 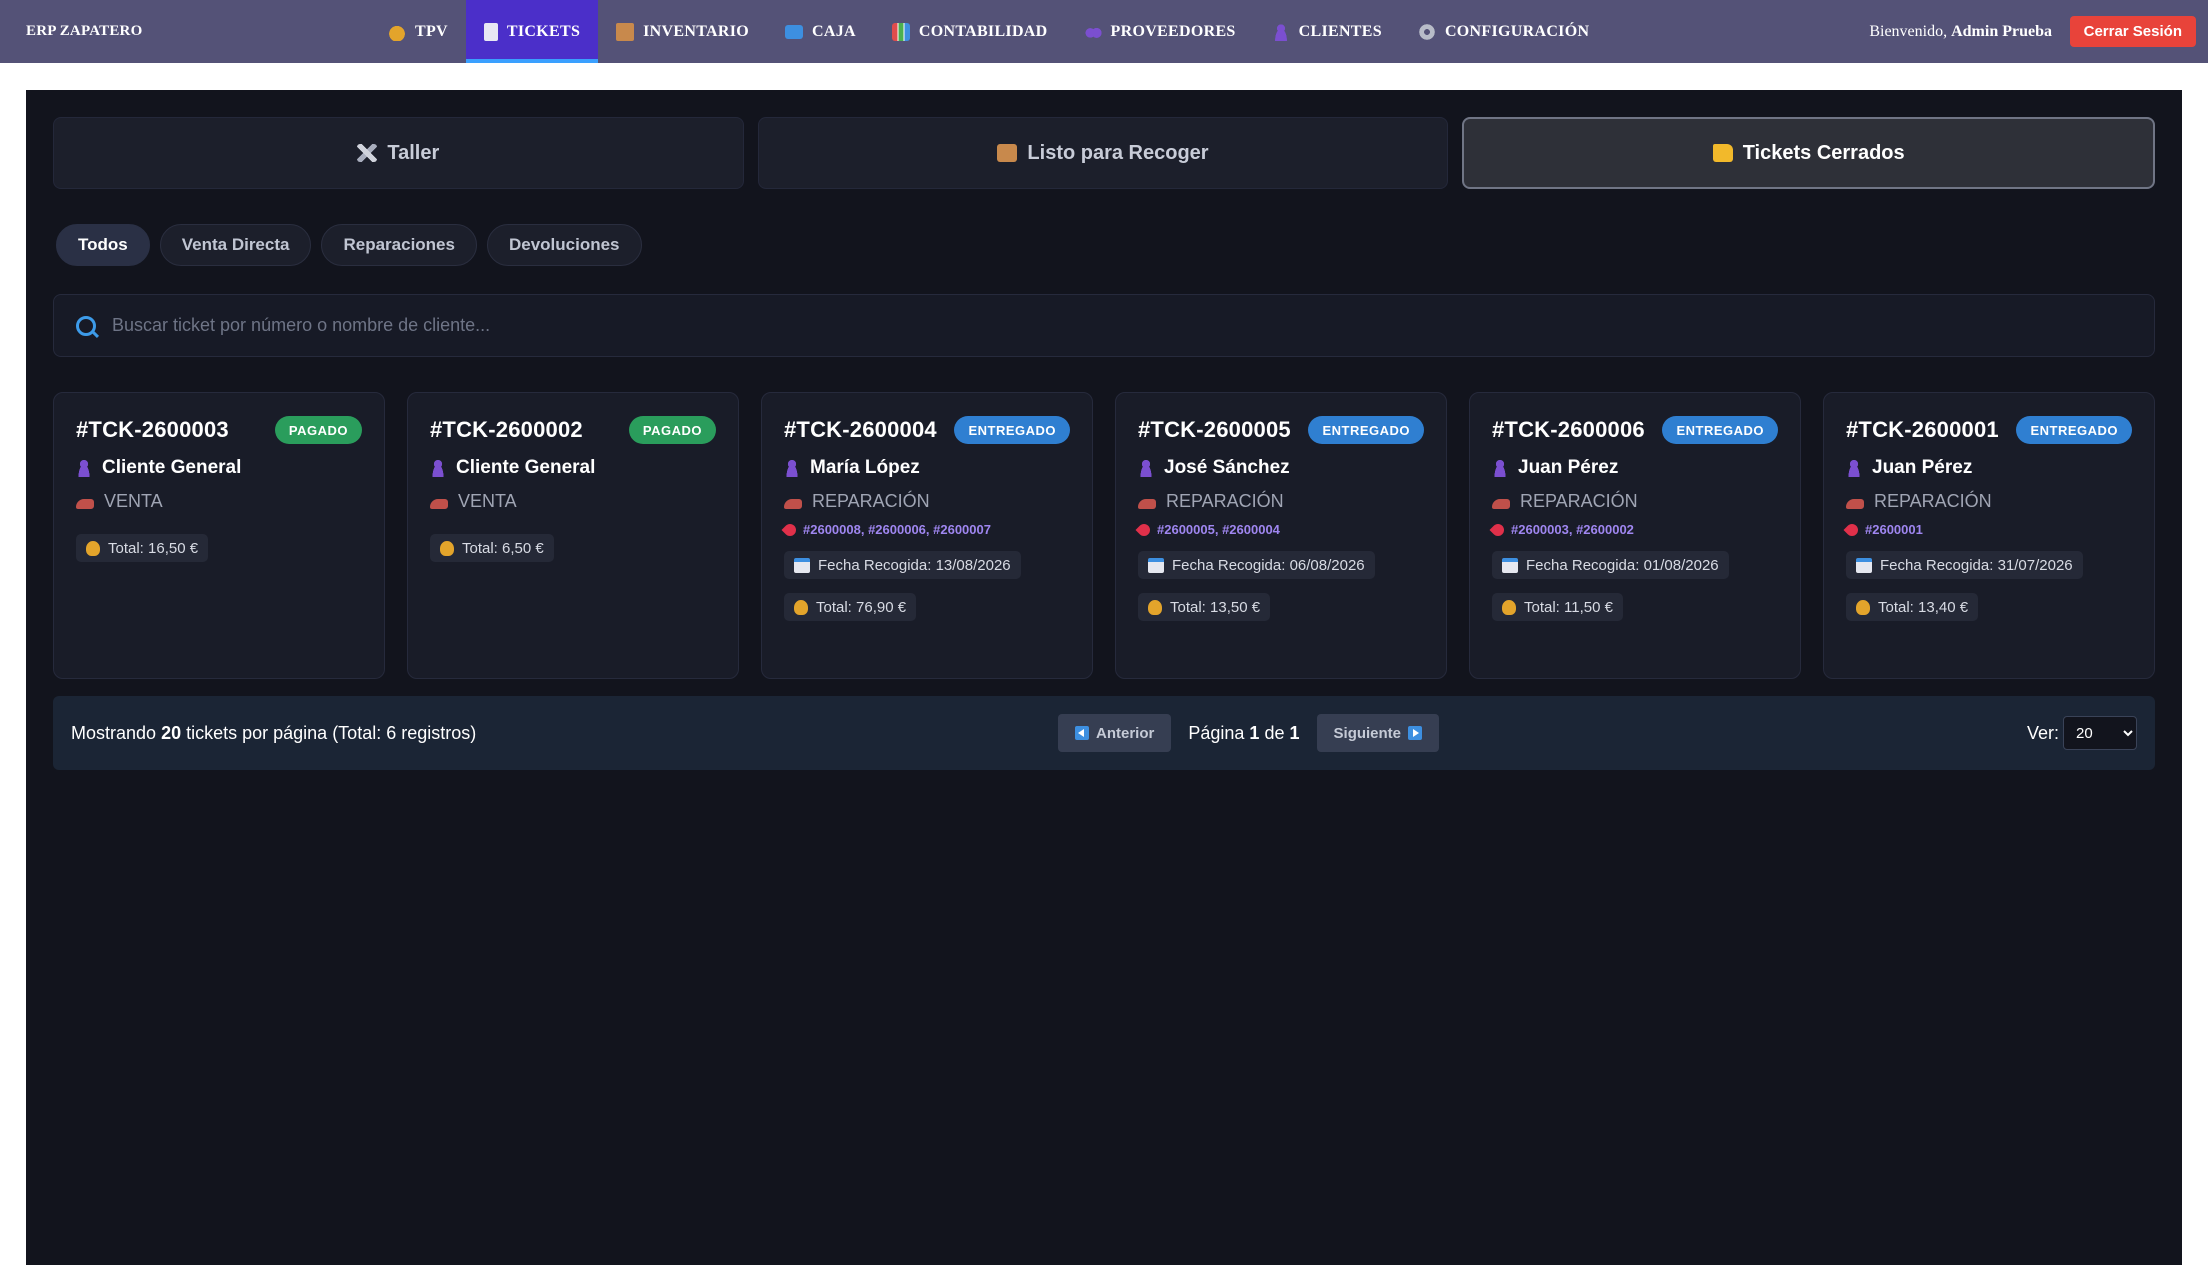 I want to click on tab-label: Taller, so click(x=413, y=152).